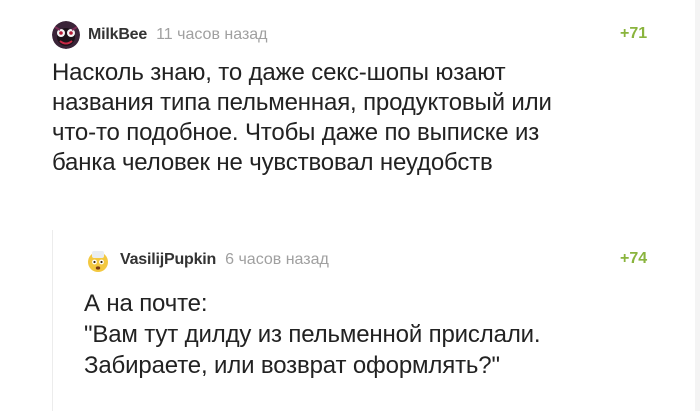 The image size is (700, 411). I want to click on username: VasilijPupkin, so click(168, 260).